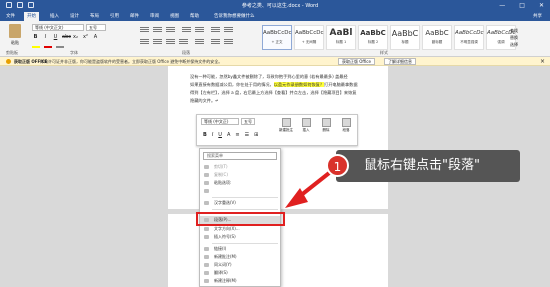 The image size is (550, 287). I want to click on step-number-badge: 1, so click(337, 165).